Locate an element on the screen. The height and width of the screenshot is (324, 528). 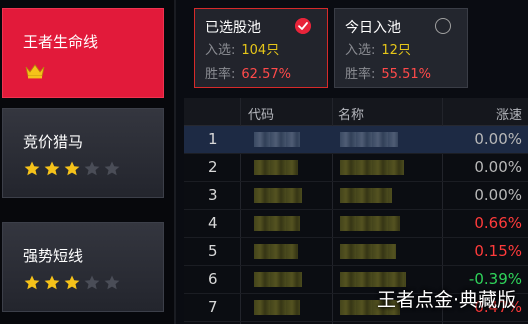
column-header-code: 代码 is located at coordinates (261, 113).